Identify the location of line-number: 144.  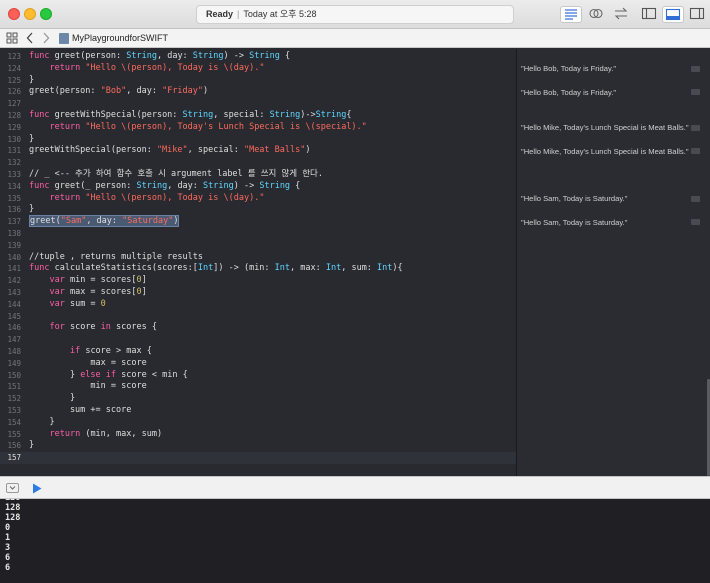
(14, 304).